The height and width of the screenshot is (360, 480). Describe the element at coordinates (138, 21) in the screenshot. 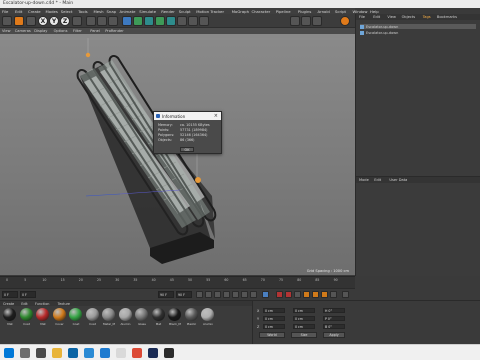

I see `spline-pen-icon` at that location.